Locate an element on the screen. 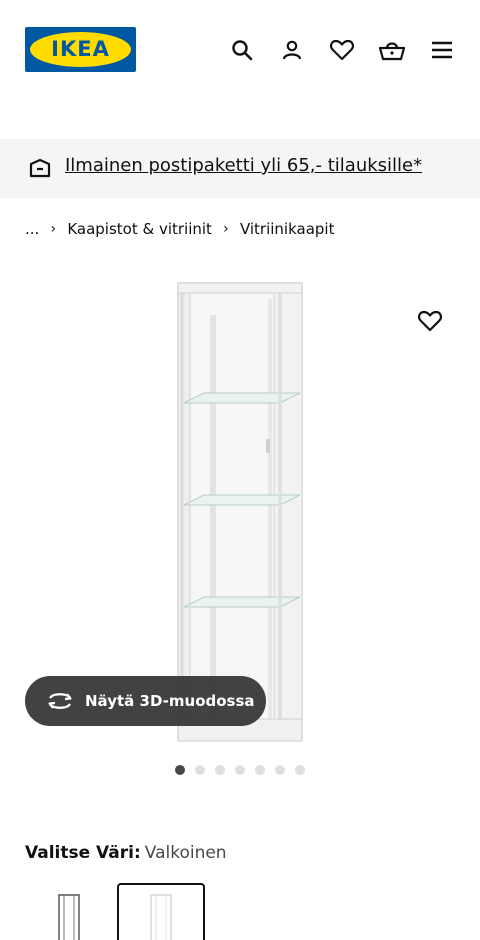 The image size is (480, 940). ikea-logo: IKEA is located at coordinates (80, 49).